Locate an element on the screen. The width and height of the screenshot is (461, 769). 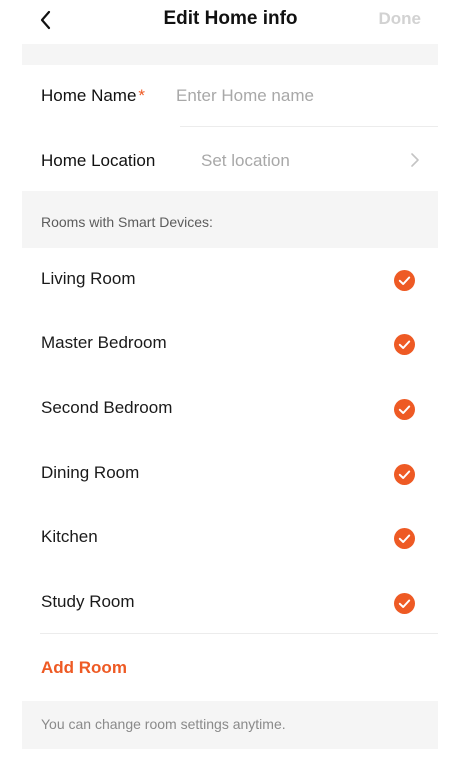
home-location-label: Home Location is located at coordinates (98, 160).